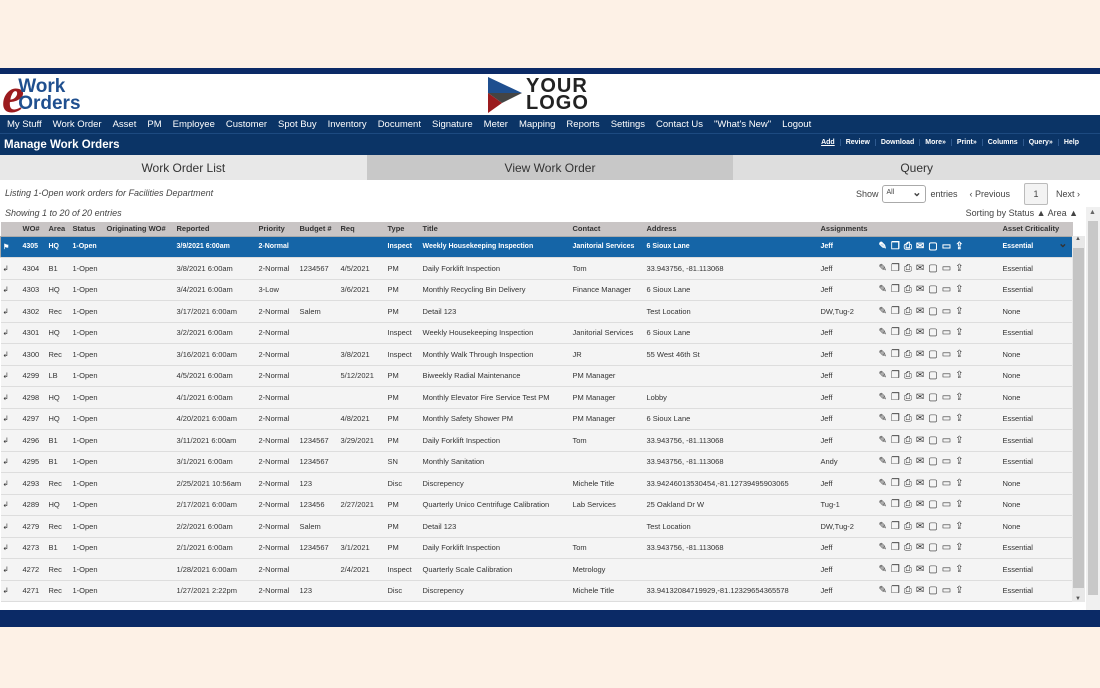 Image resolution: width=1100 pixels, height=688 pixels. What do you see at coordinates (989, 194) in the screenshot?
I see `previous-button: ‹ Previous` at bounding box center [989, 194].